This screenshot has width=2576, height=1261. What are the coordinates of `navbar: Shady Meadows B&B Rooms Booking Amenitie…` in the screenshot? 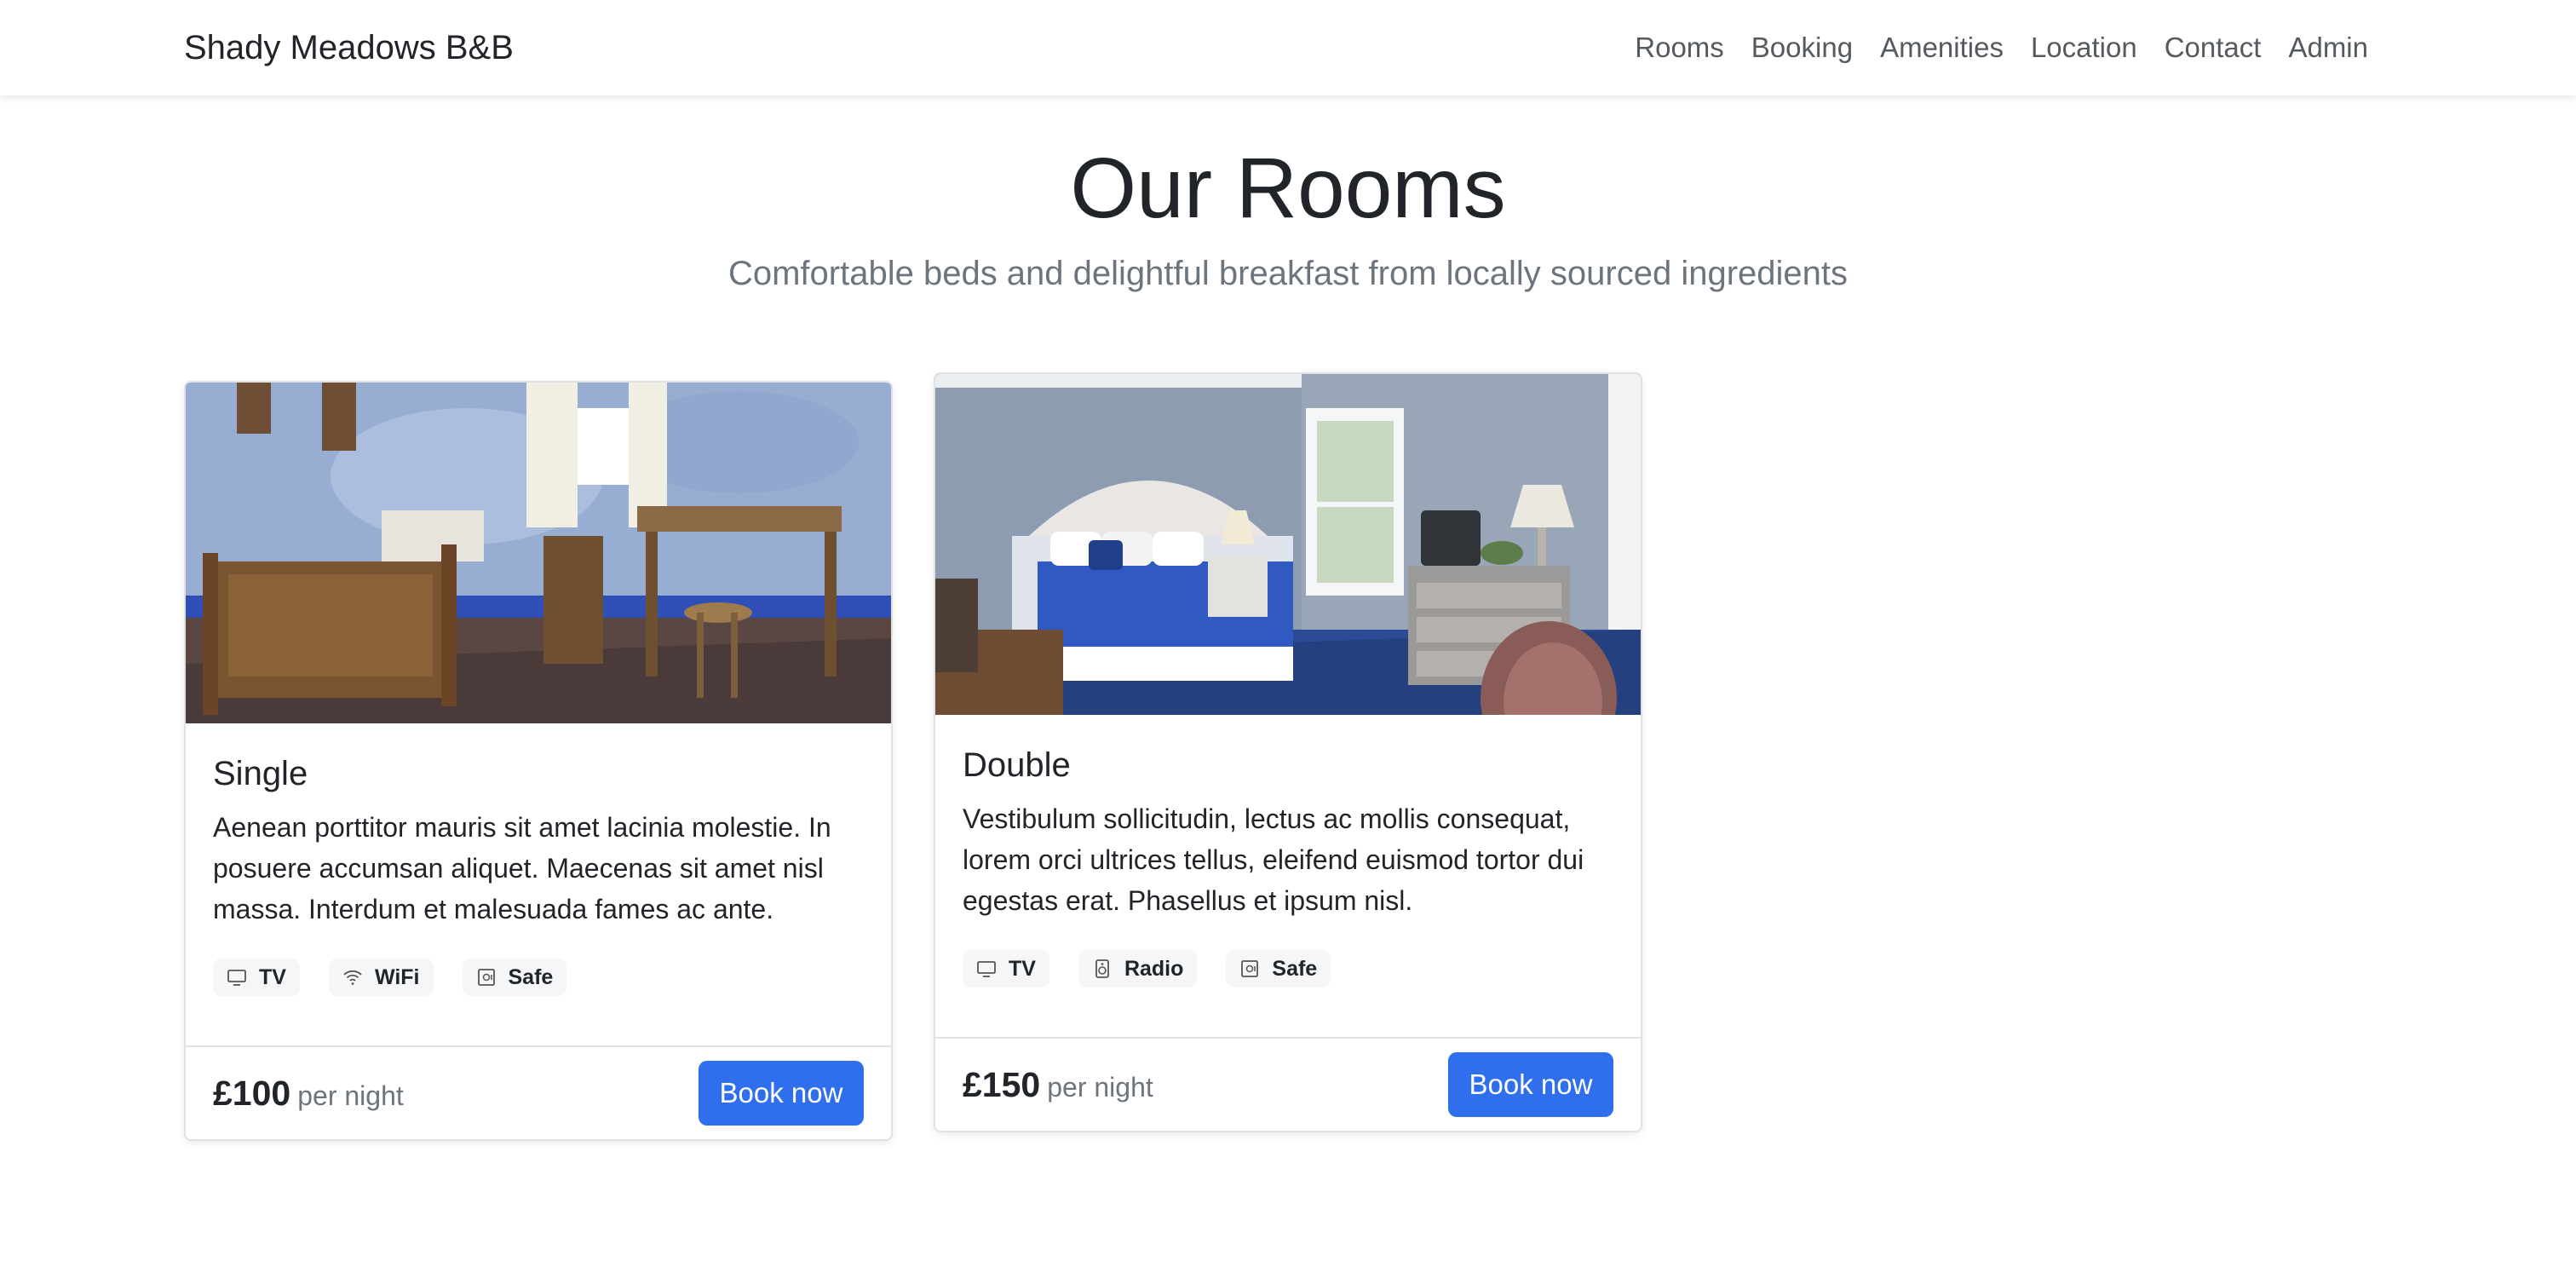 It's located at (1288, 47).